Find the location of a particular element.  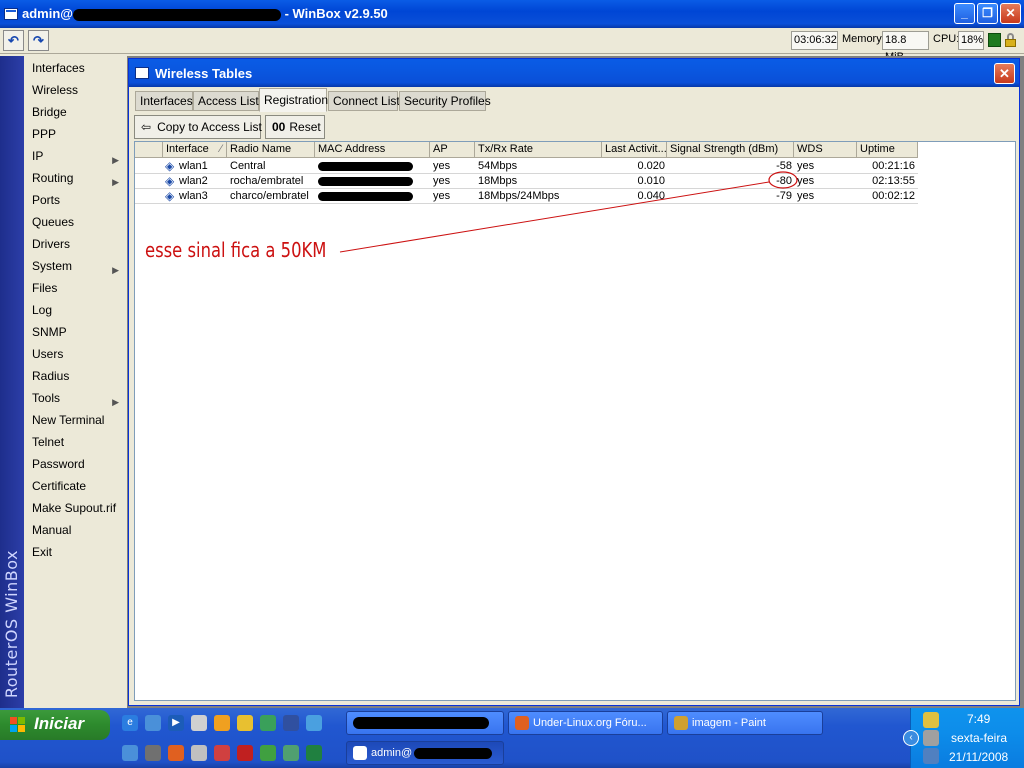

tab-connect-list: Connect List is located at coordinates (364, 101).